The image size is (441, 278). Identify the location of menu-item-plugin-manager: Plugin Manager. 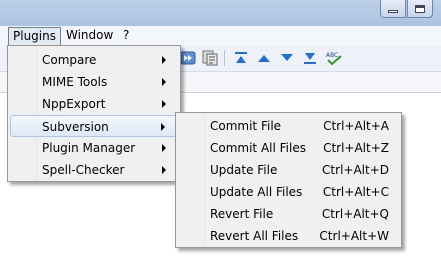
(94, 148).